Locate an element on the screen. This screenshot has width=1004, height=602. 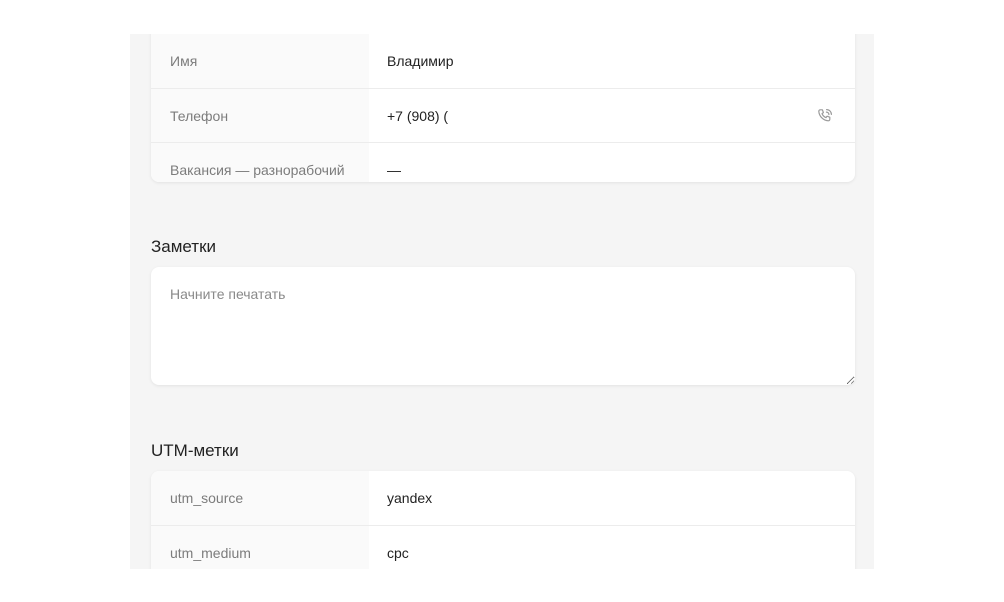
utm-card: utm_source yandex utm_medium cpc is located at coordinates (503, 520).